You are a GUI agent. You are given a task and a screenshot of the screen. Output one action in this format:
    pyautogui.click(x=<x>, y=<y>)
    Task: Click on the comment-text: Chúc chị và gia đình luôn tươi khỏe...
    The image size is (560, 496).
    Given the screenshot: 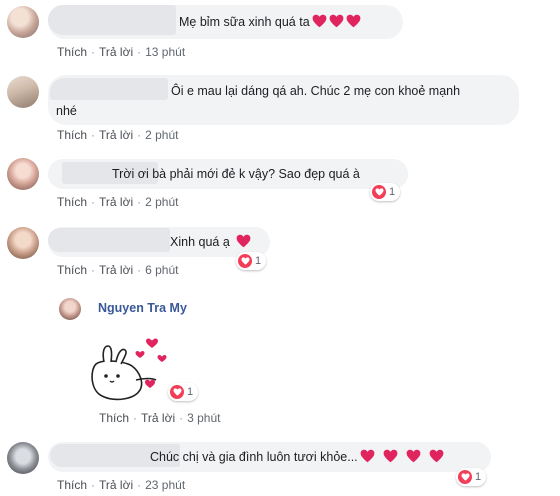 What is the action you would take?
    pyautogui.click(x=297, y=457)
    